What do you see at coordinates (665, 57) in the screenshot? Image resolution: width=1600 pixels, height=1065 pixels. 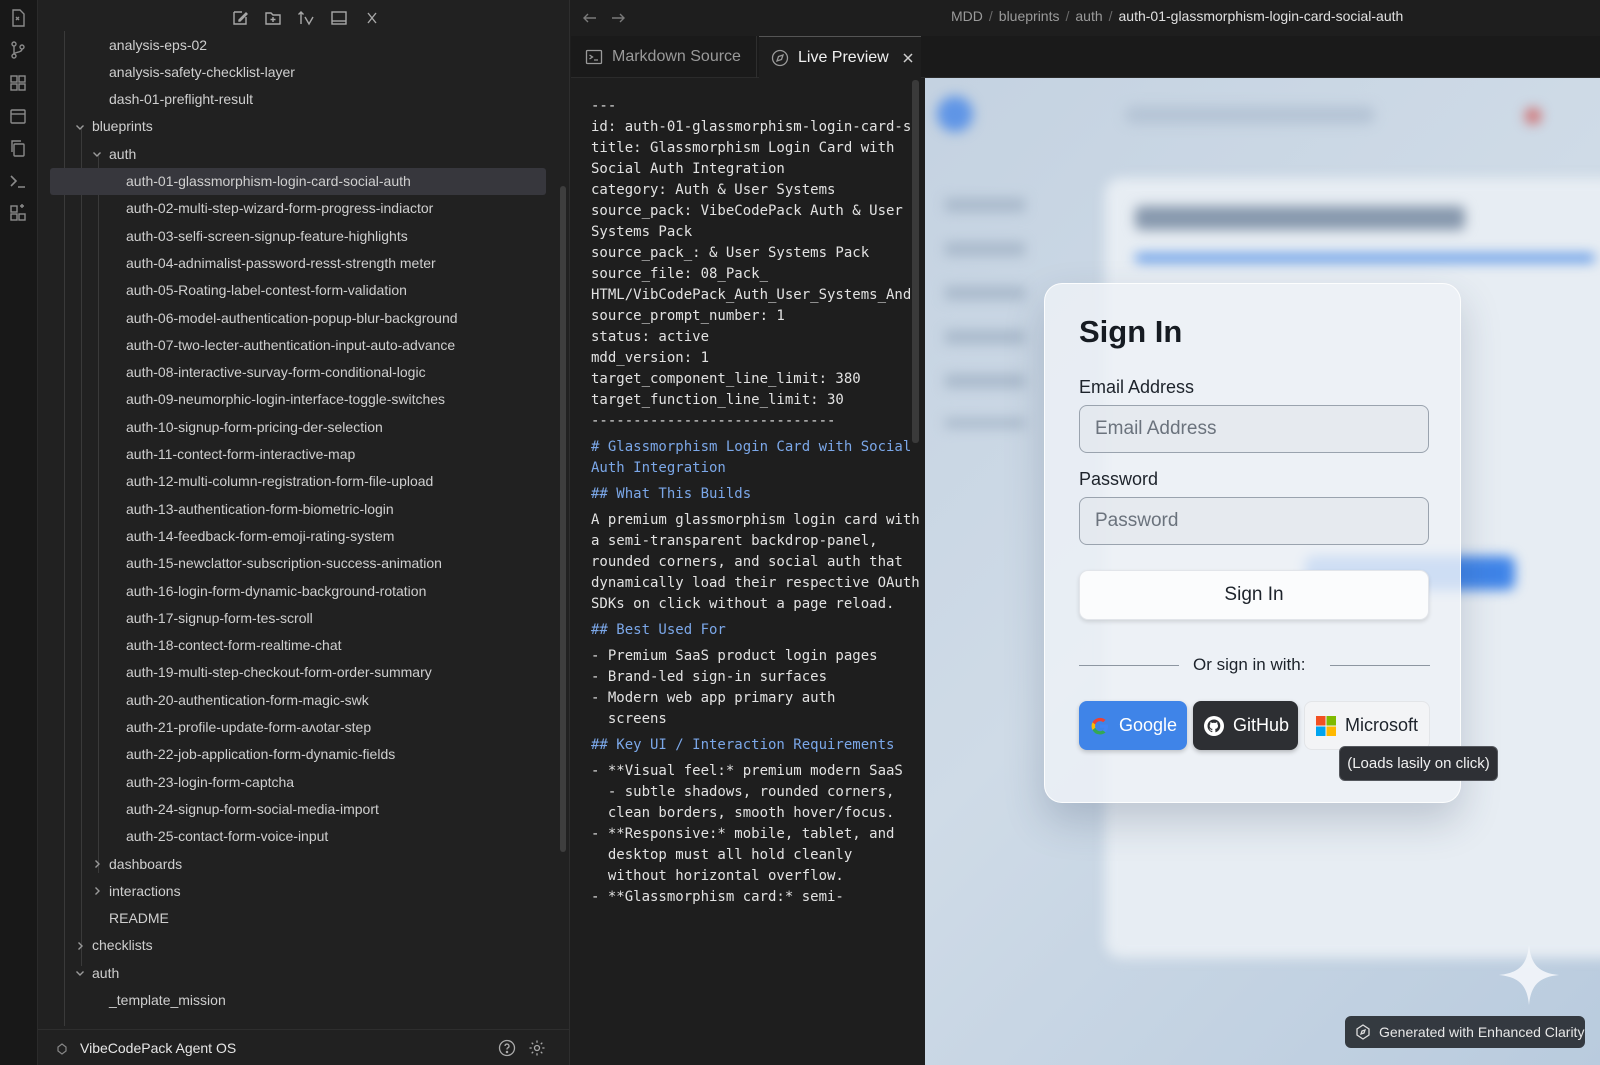 I see `tab-markdown-source: Markdown Source` at bounding box center [665, 57].